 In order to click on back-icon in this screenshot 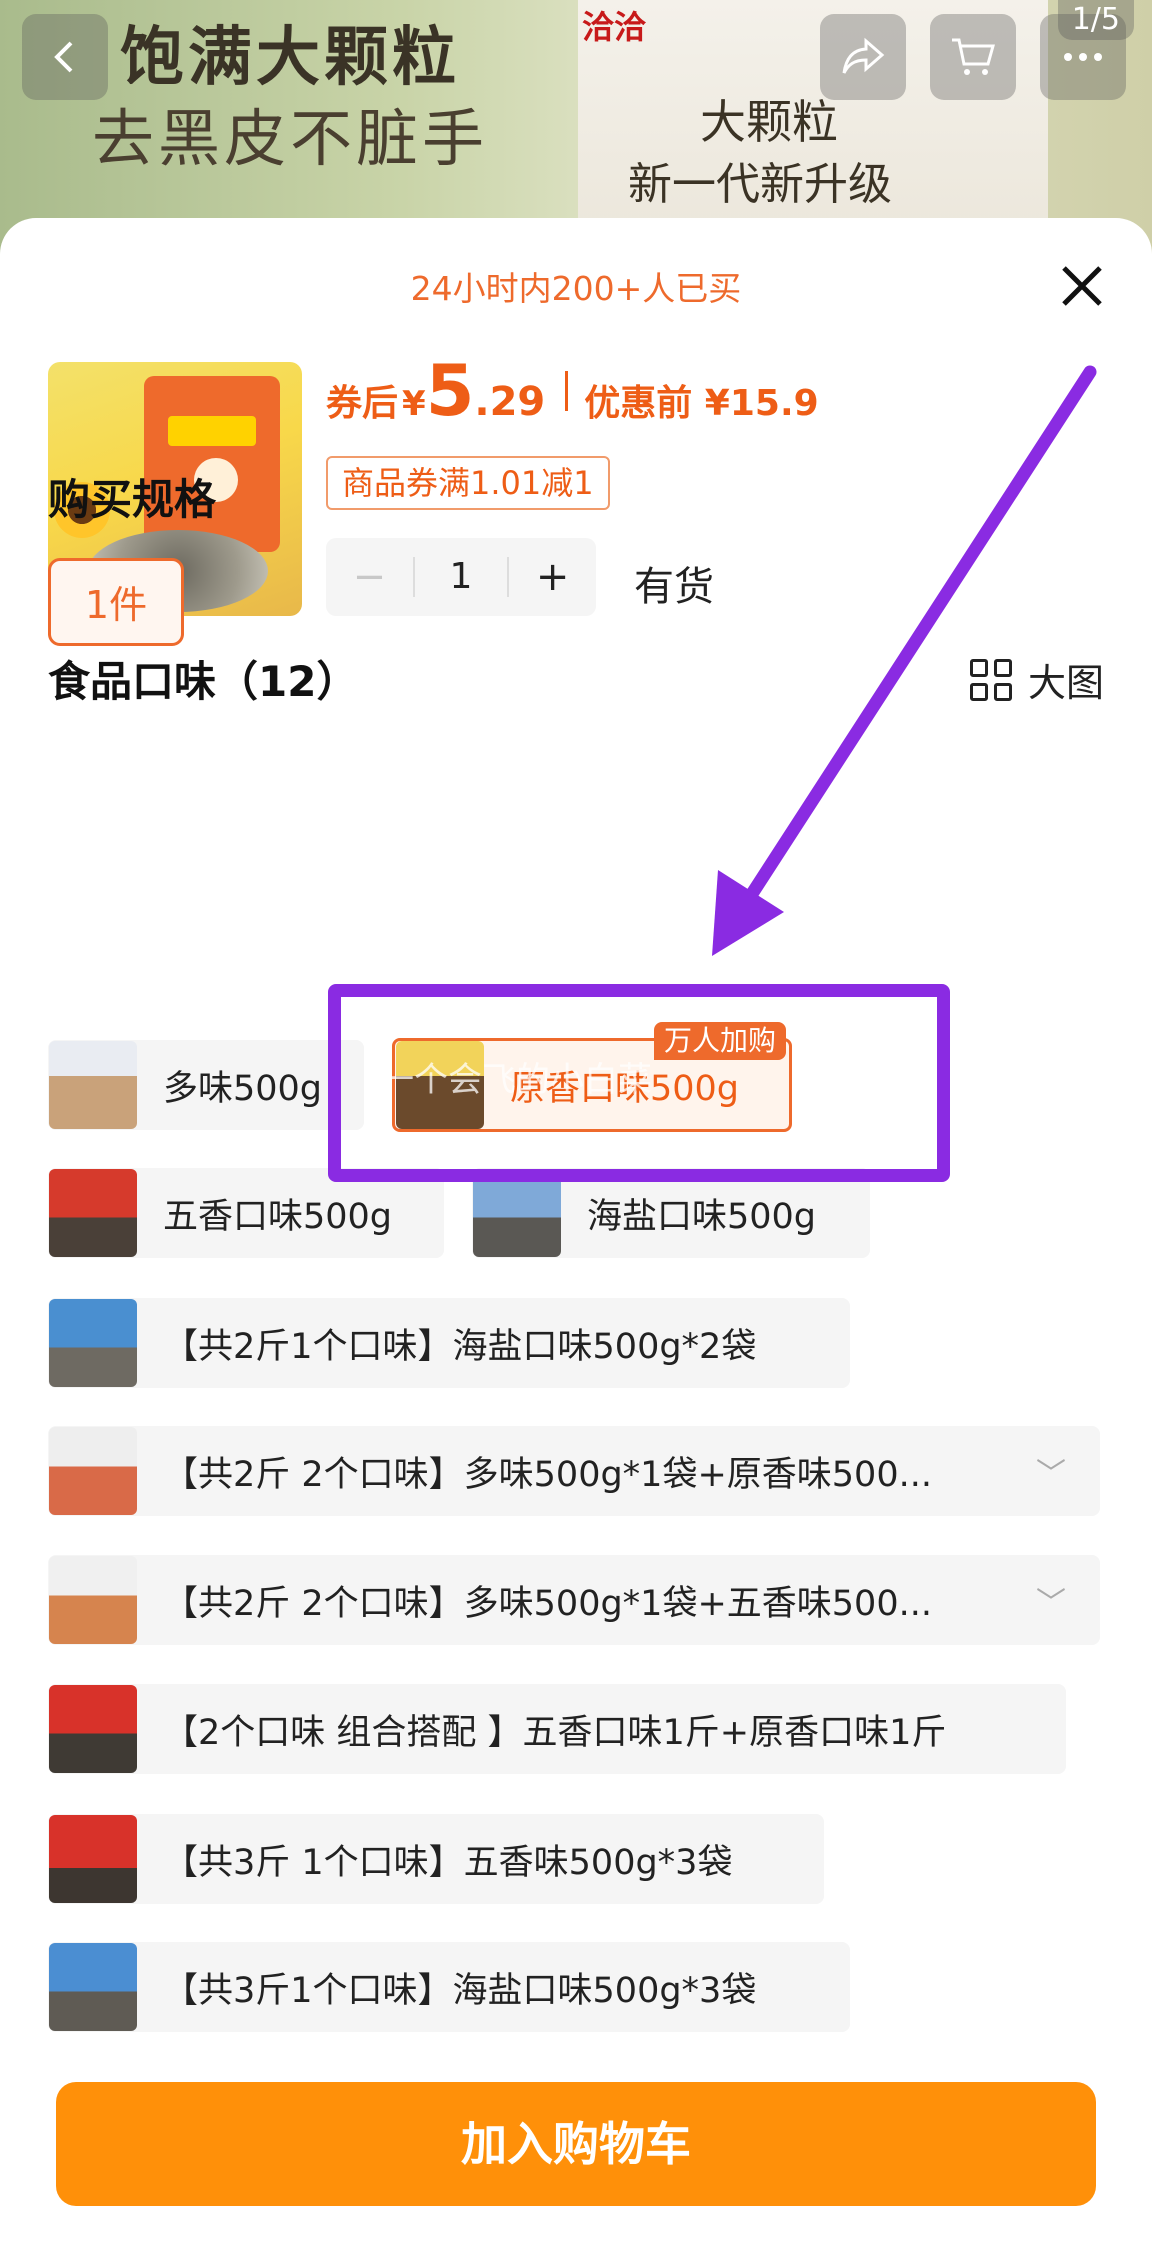, I will do `click(63, 57)`.